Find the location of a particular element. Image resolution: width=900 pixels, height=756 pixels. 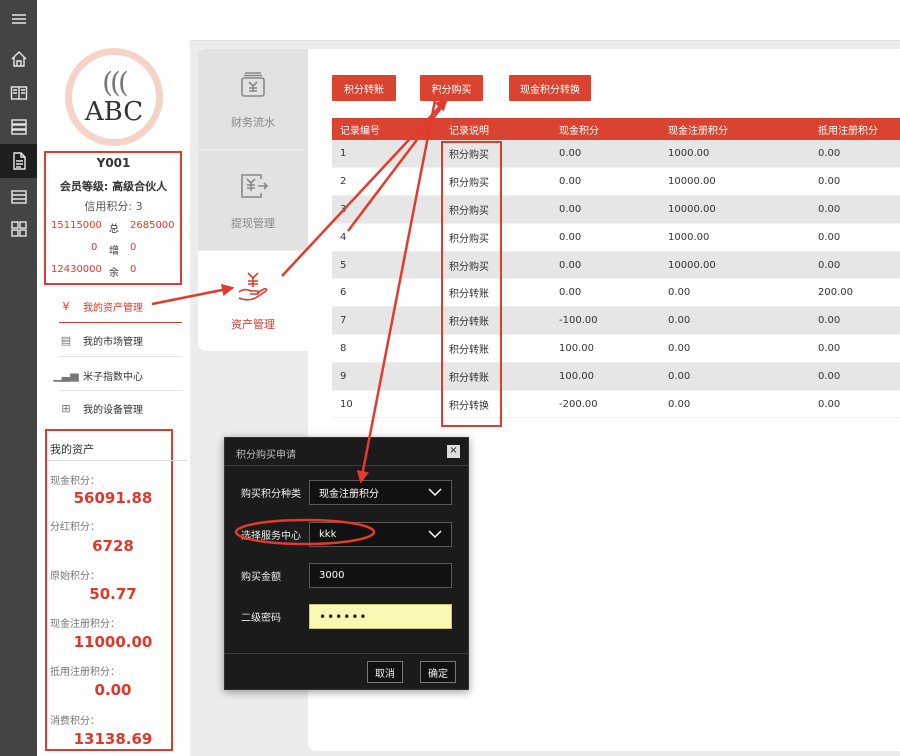

menu-item-asset-management: ¥ 我的资产管理 is located at coordinates (131, 306).